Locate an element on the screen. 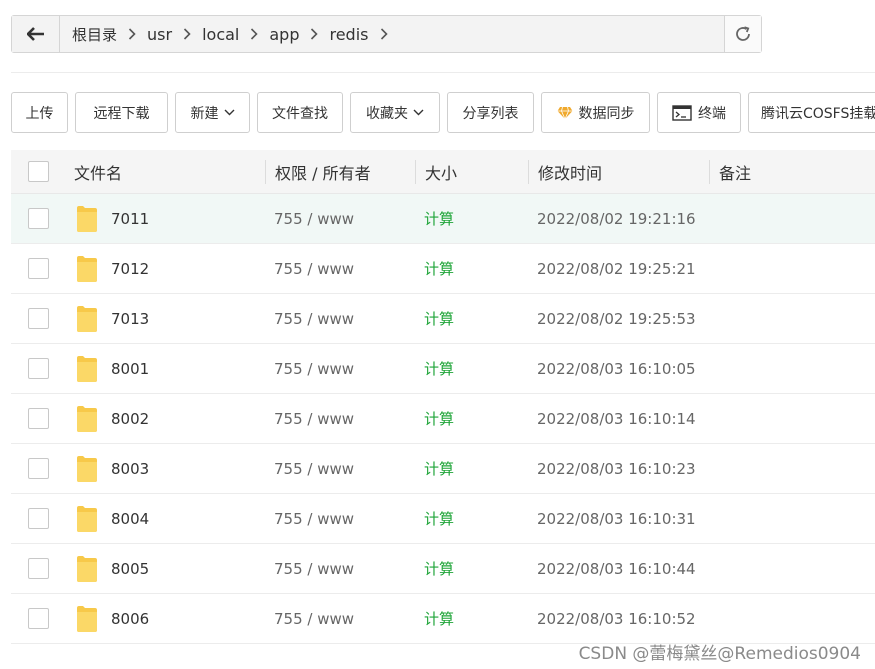 The width and height of the screenshot is (875, 669). name-cell: 7011 is located at coordinates (165, 219).